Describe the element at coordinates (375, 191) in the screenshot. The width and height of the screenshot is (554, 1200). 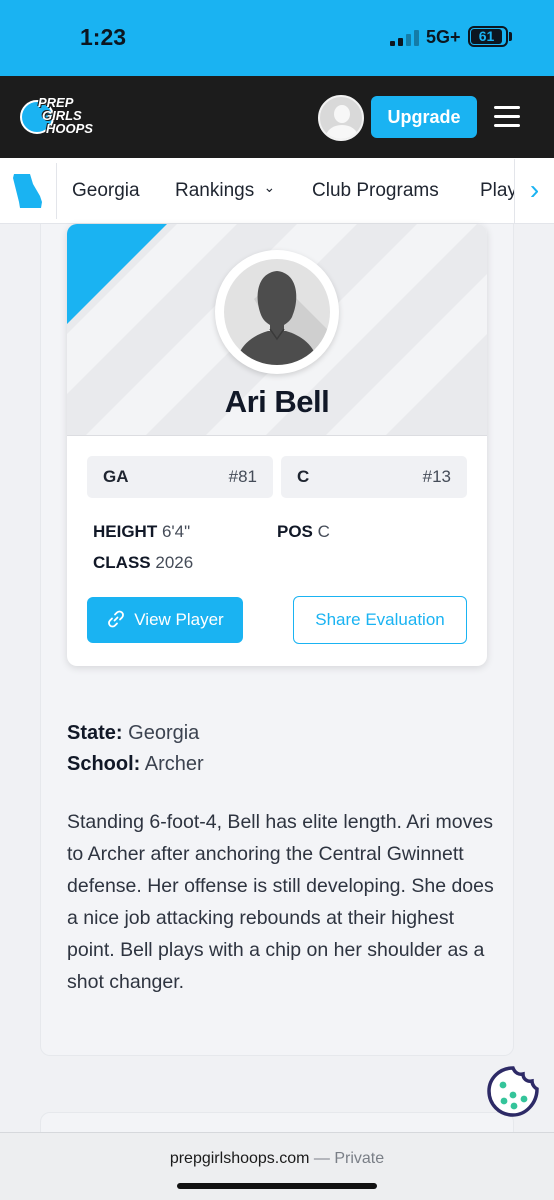
I see `nav-item-club-programs: Club Programs` at that location.